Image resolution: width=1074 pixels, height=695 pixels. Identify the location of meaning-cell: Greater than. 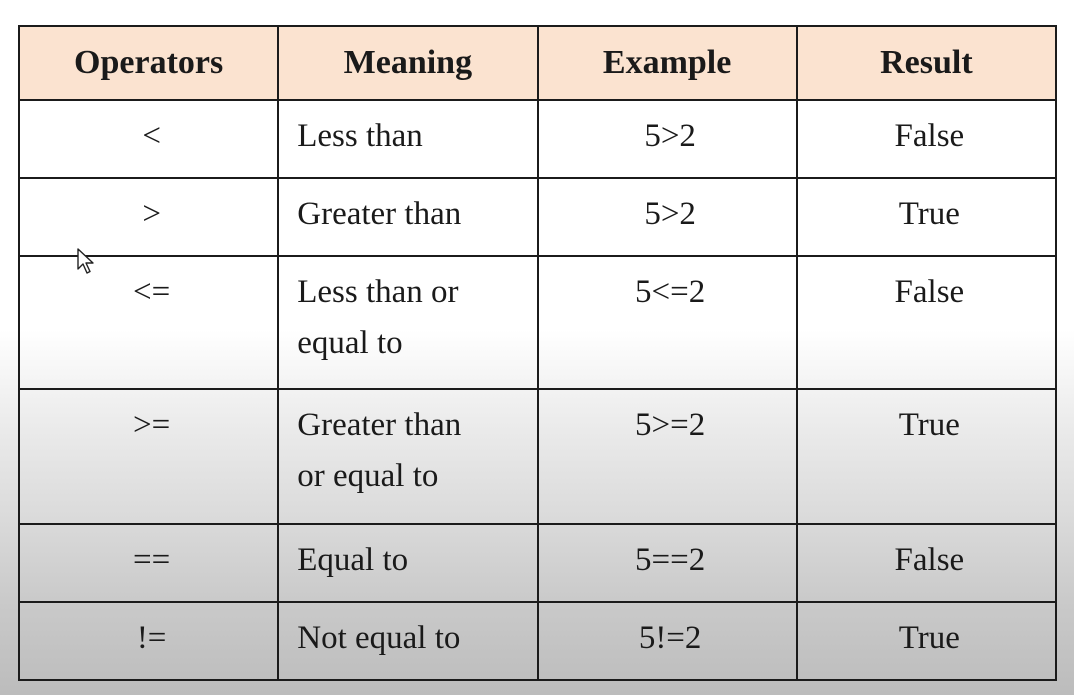
(408, 217).